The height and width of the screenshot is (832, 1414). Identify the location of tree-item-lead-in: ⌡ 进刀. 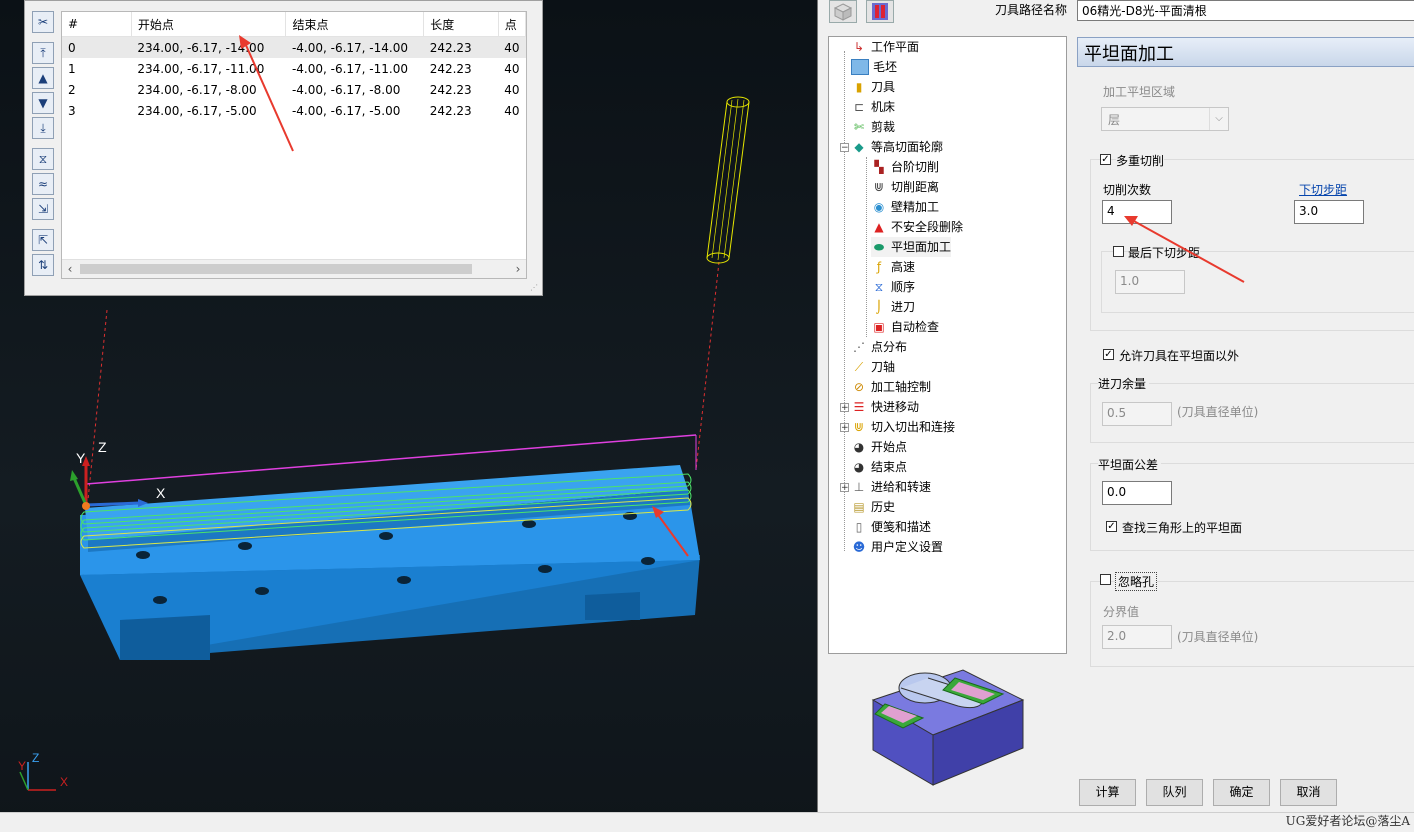
(893, 307).